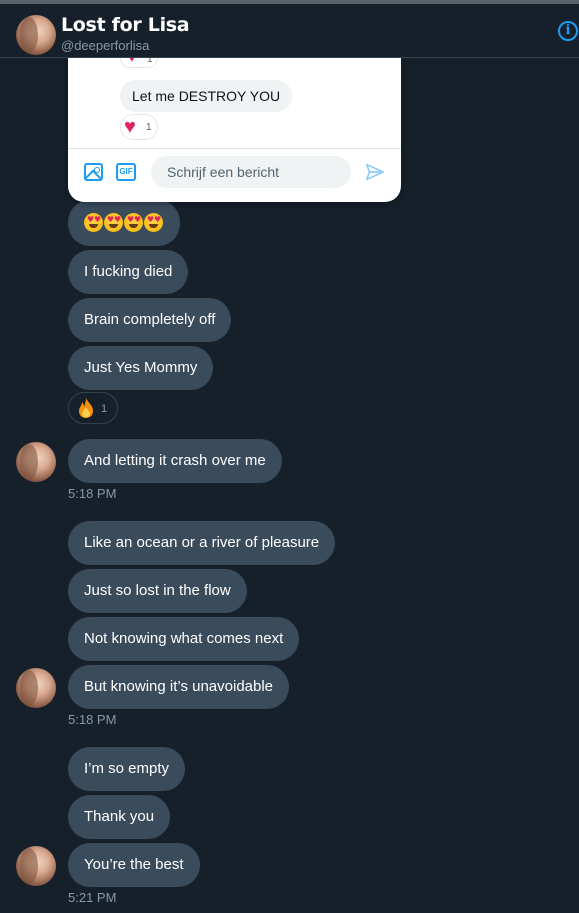 The height and width of the screenshot is (913, 579). Describe the element at coordinates (139, 127) in the screenshot. I see `heart-reaction-badge: ♥ 1` at that location.